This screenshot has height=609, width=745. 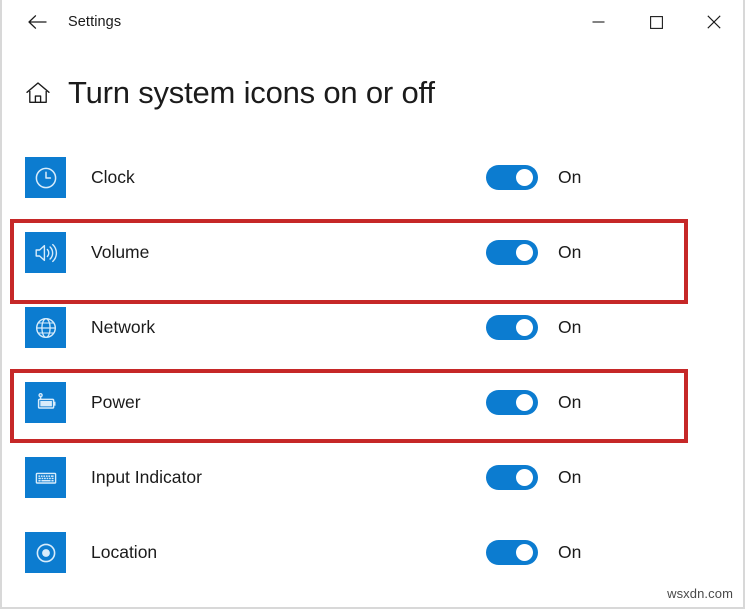 What do you see at coordinates (372, 402) in the screenshot?
I see `row-power: Power On` at bounding box center [372, 402].